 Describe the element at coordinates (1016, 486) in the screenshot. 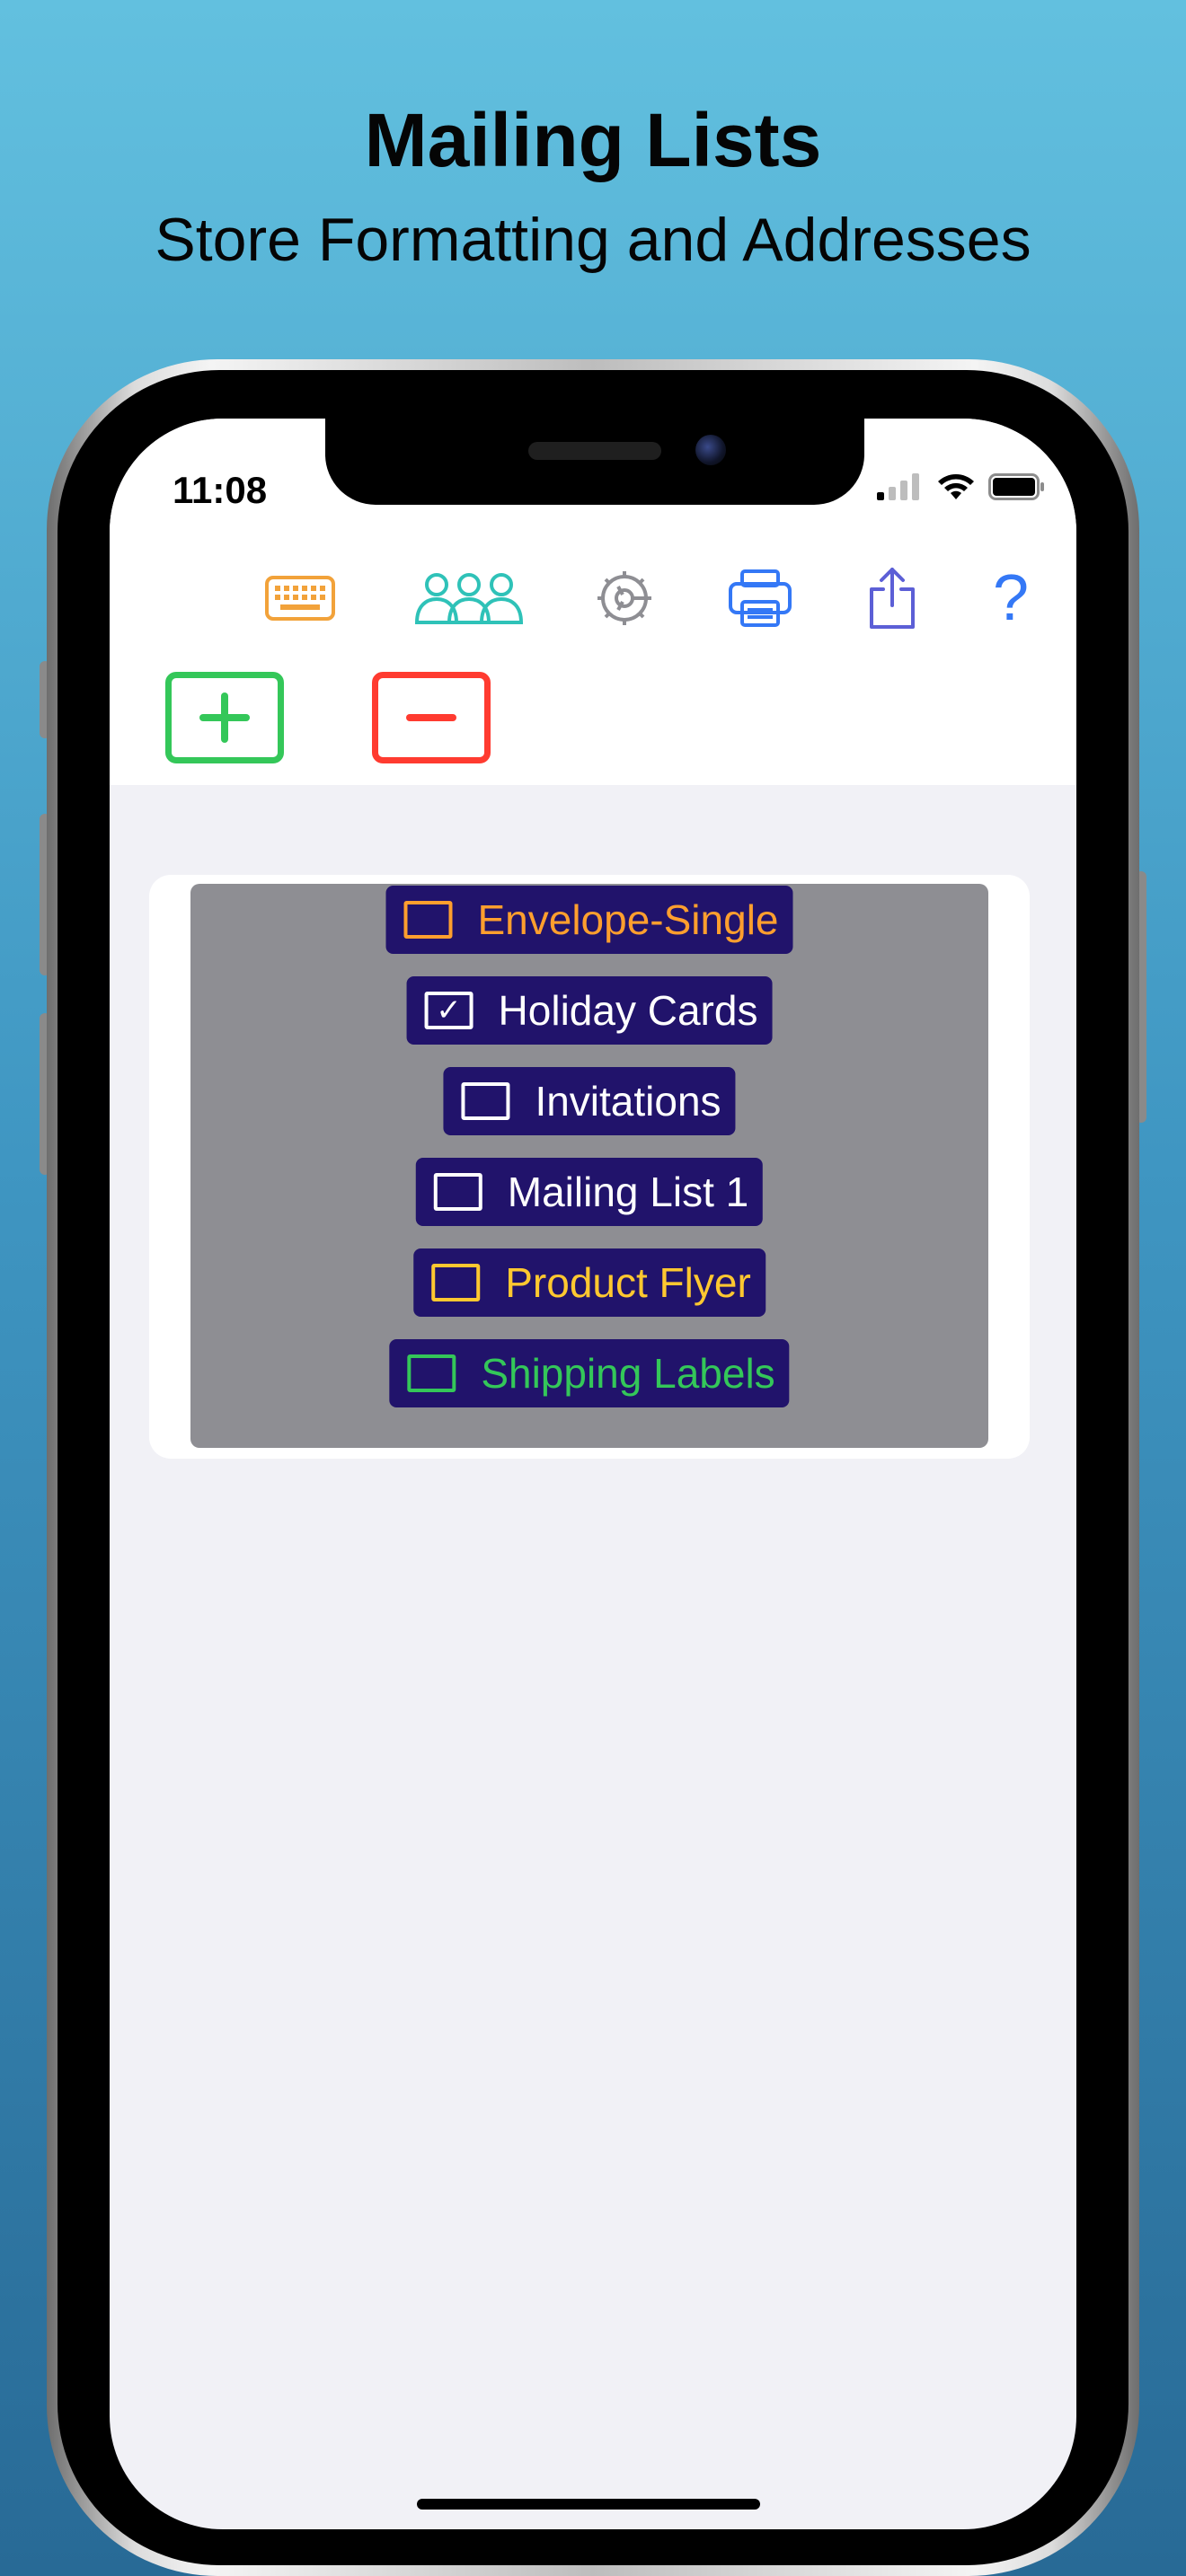

I see `battery-icon` at that location.